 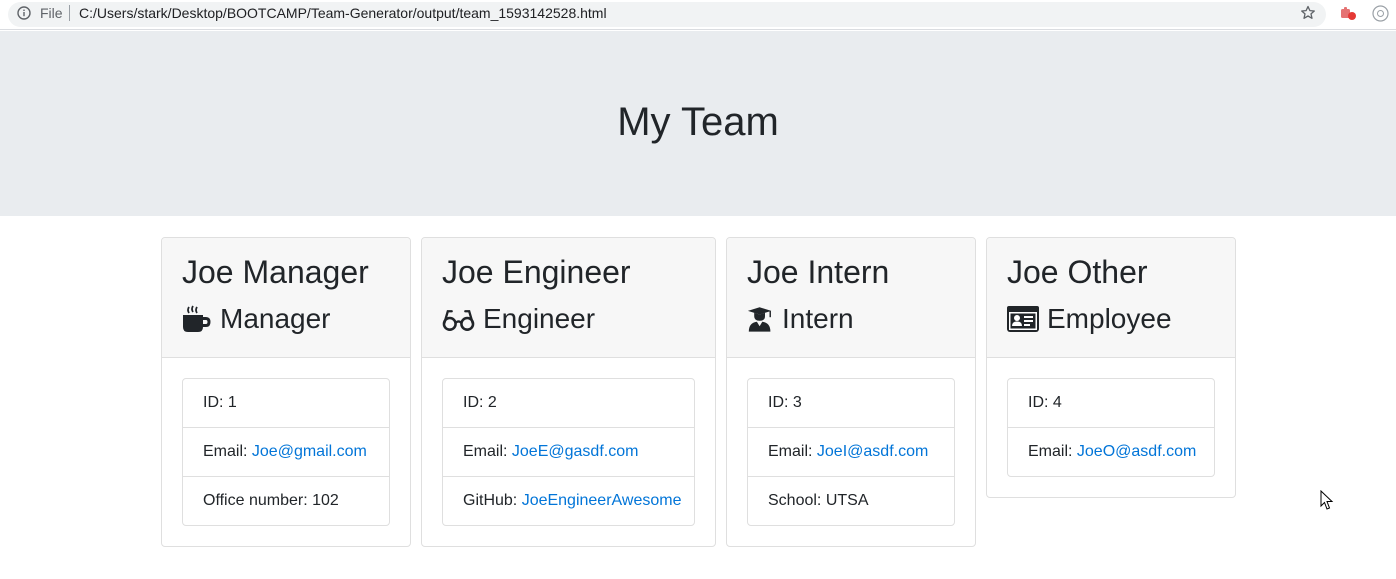 What do you see at coordinates (24, 13) in the screenshot?
I see `info-icon` at bounding box center [24, 13].